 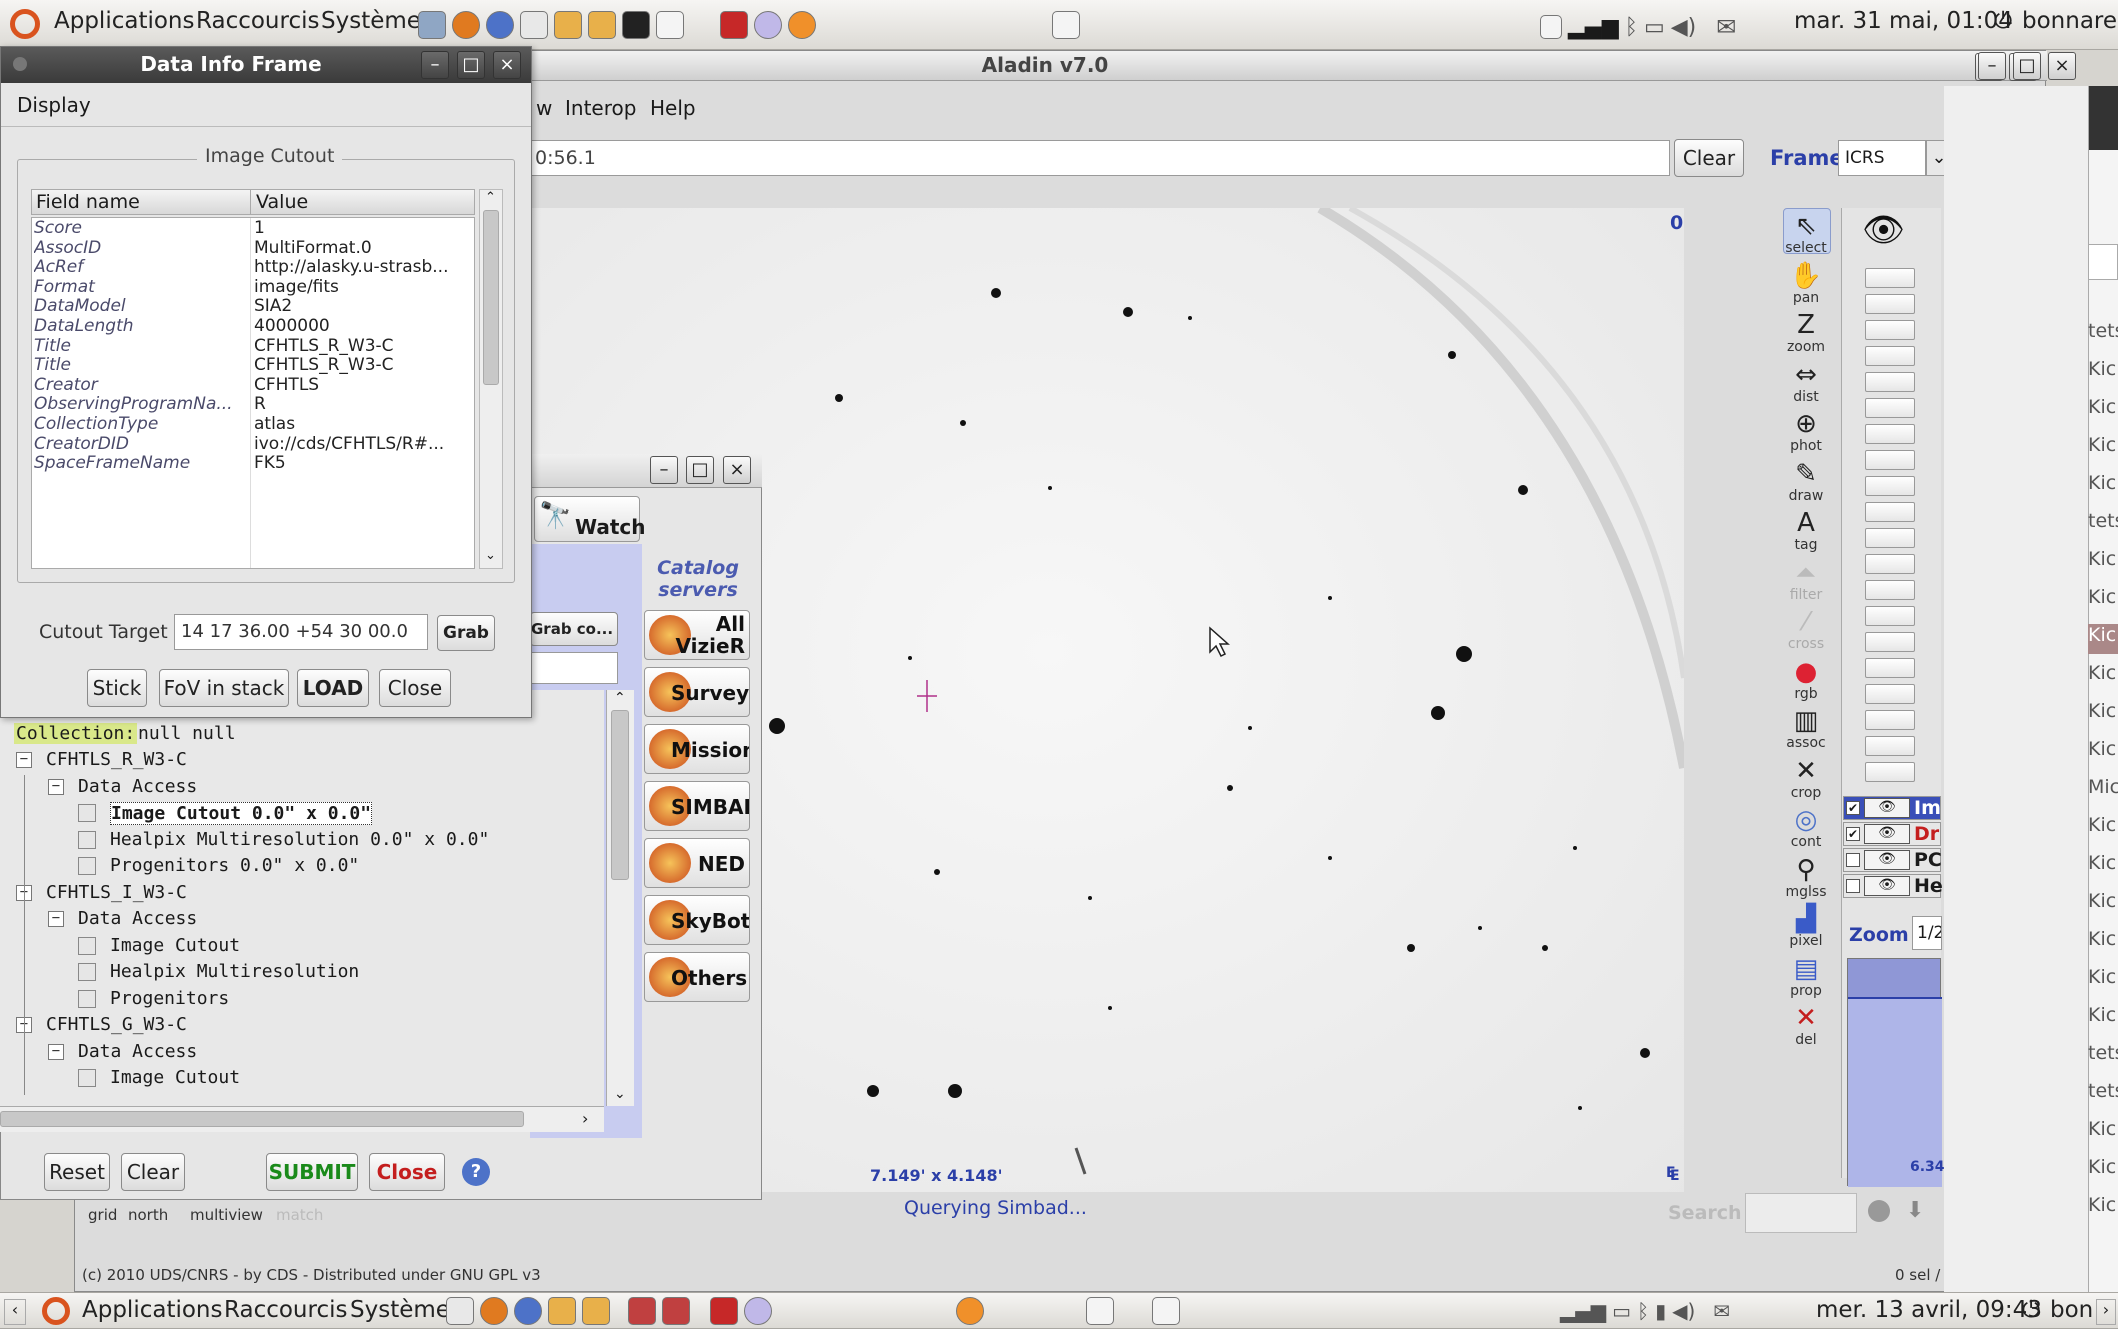 I want to click on tool-del: ✕ del, so click(x=1806, y=1026).